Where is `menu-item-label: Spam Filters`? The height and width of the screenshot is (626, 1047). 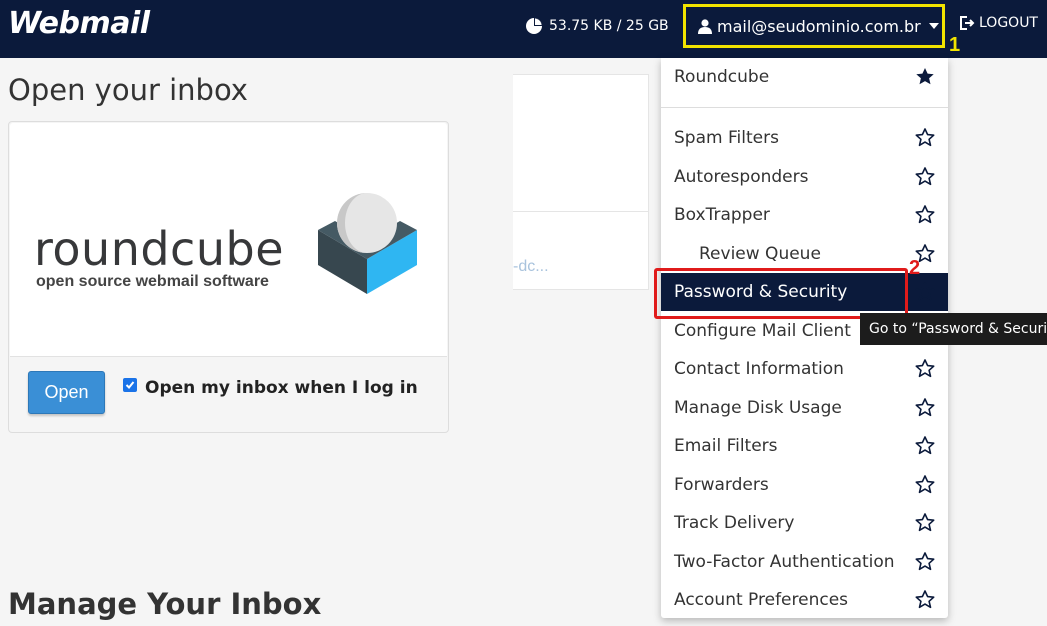 menu-item-label: Spam Filters is located at coordinates (726, 138).